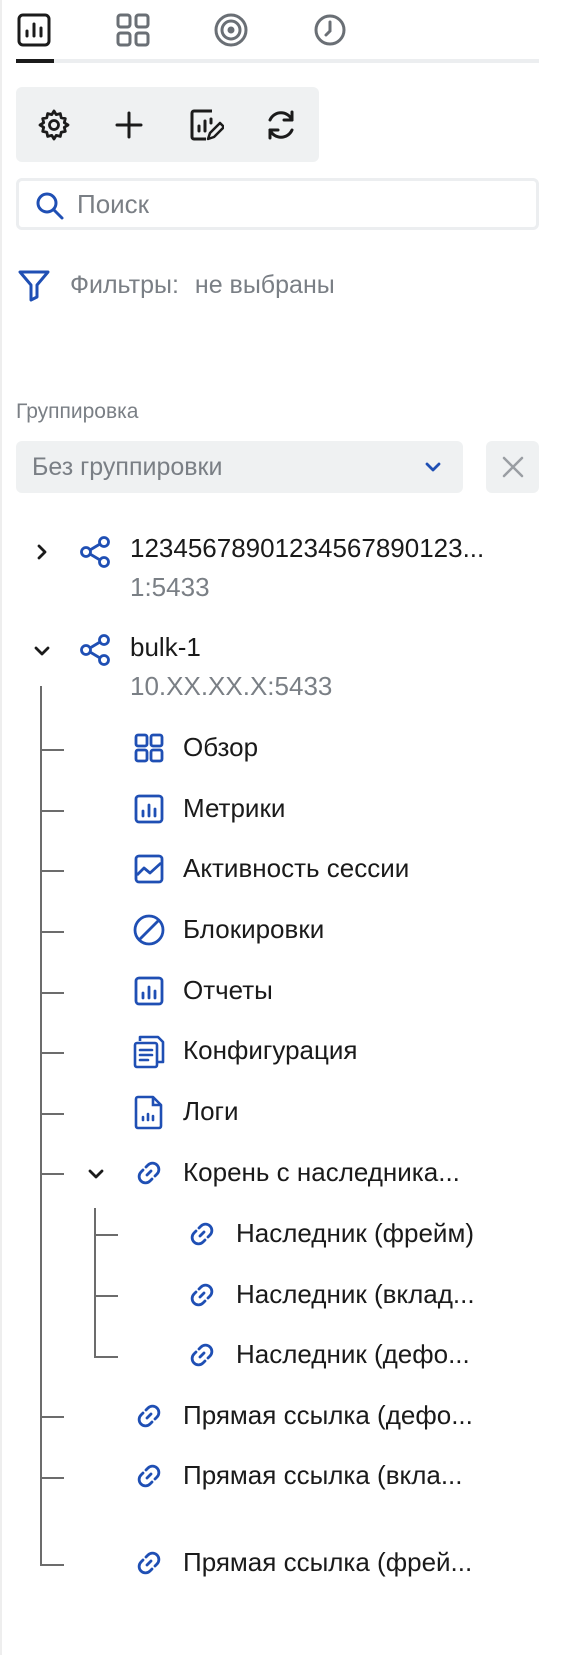 Image resolution: width=585 pixels, height=1655 pixels. Describe the element at coordinates (149, 930) in the screenshot. I see `blocked-icon` at that location.